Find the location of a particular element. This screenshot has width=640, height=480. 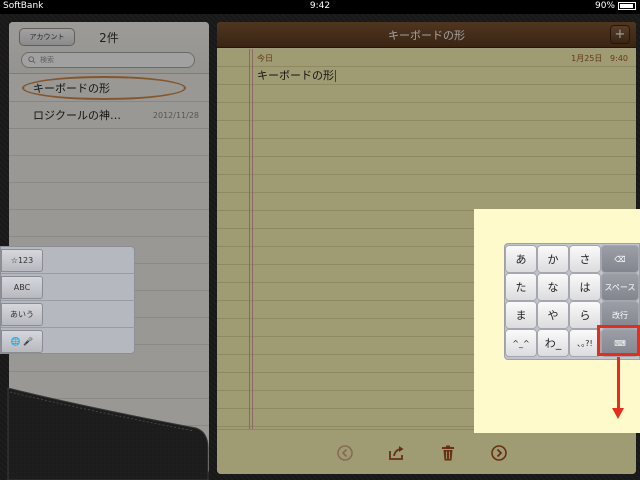

leather-pocket is located at coordinates (108, 433).